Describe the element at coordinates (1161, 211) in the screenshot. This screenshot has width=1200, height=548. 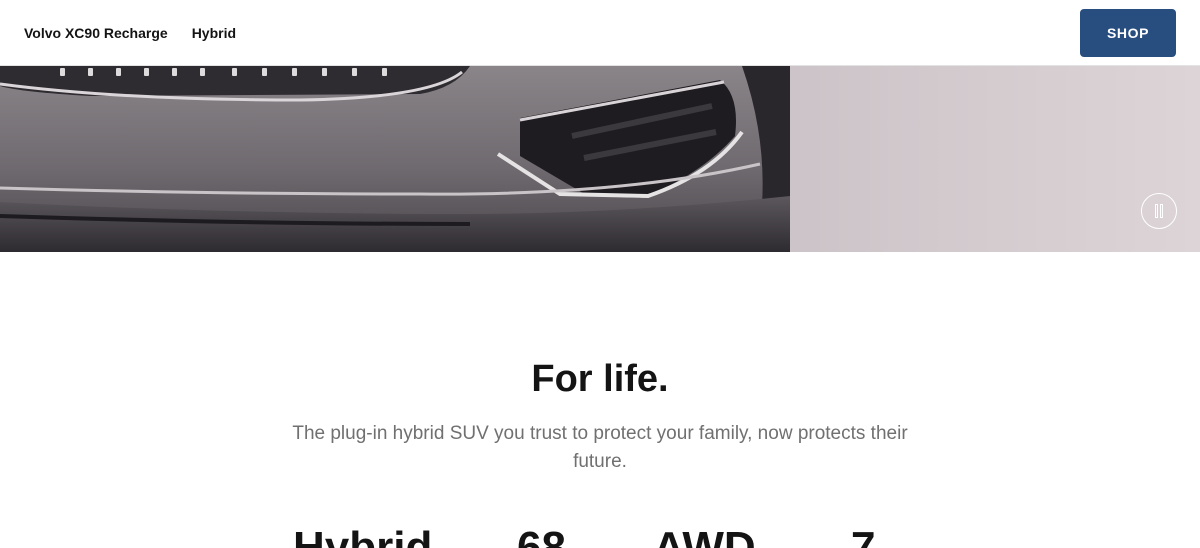
I see `pause-bar-right` at that location.